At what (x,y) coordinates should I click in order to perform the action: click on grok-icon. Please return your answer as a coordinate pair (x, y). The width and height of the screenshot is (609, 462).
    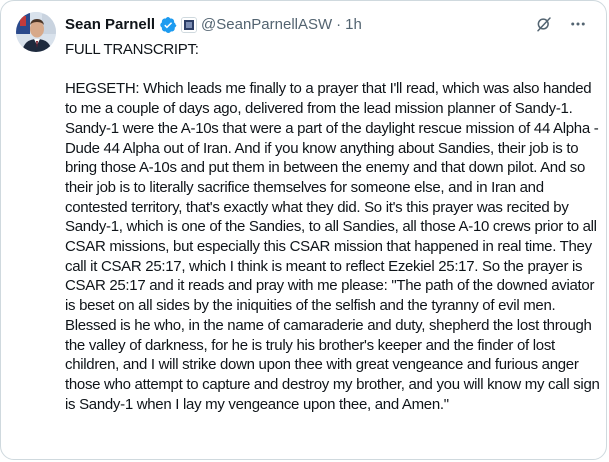
    Looking at the image, I should click on (544, 24).